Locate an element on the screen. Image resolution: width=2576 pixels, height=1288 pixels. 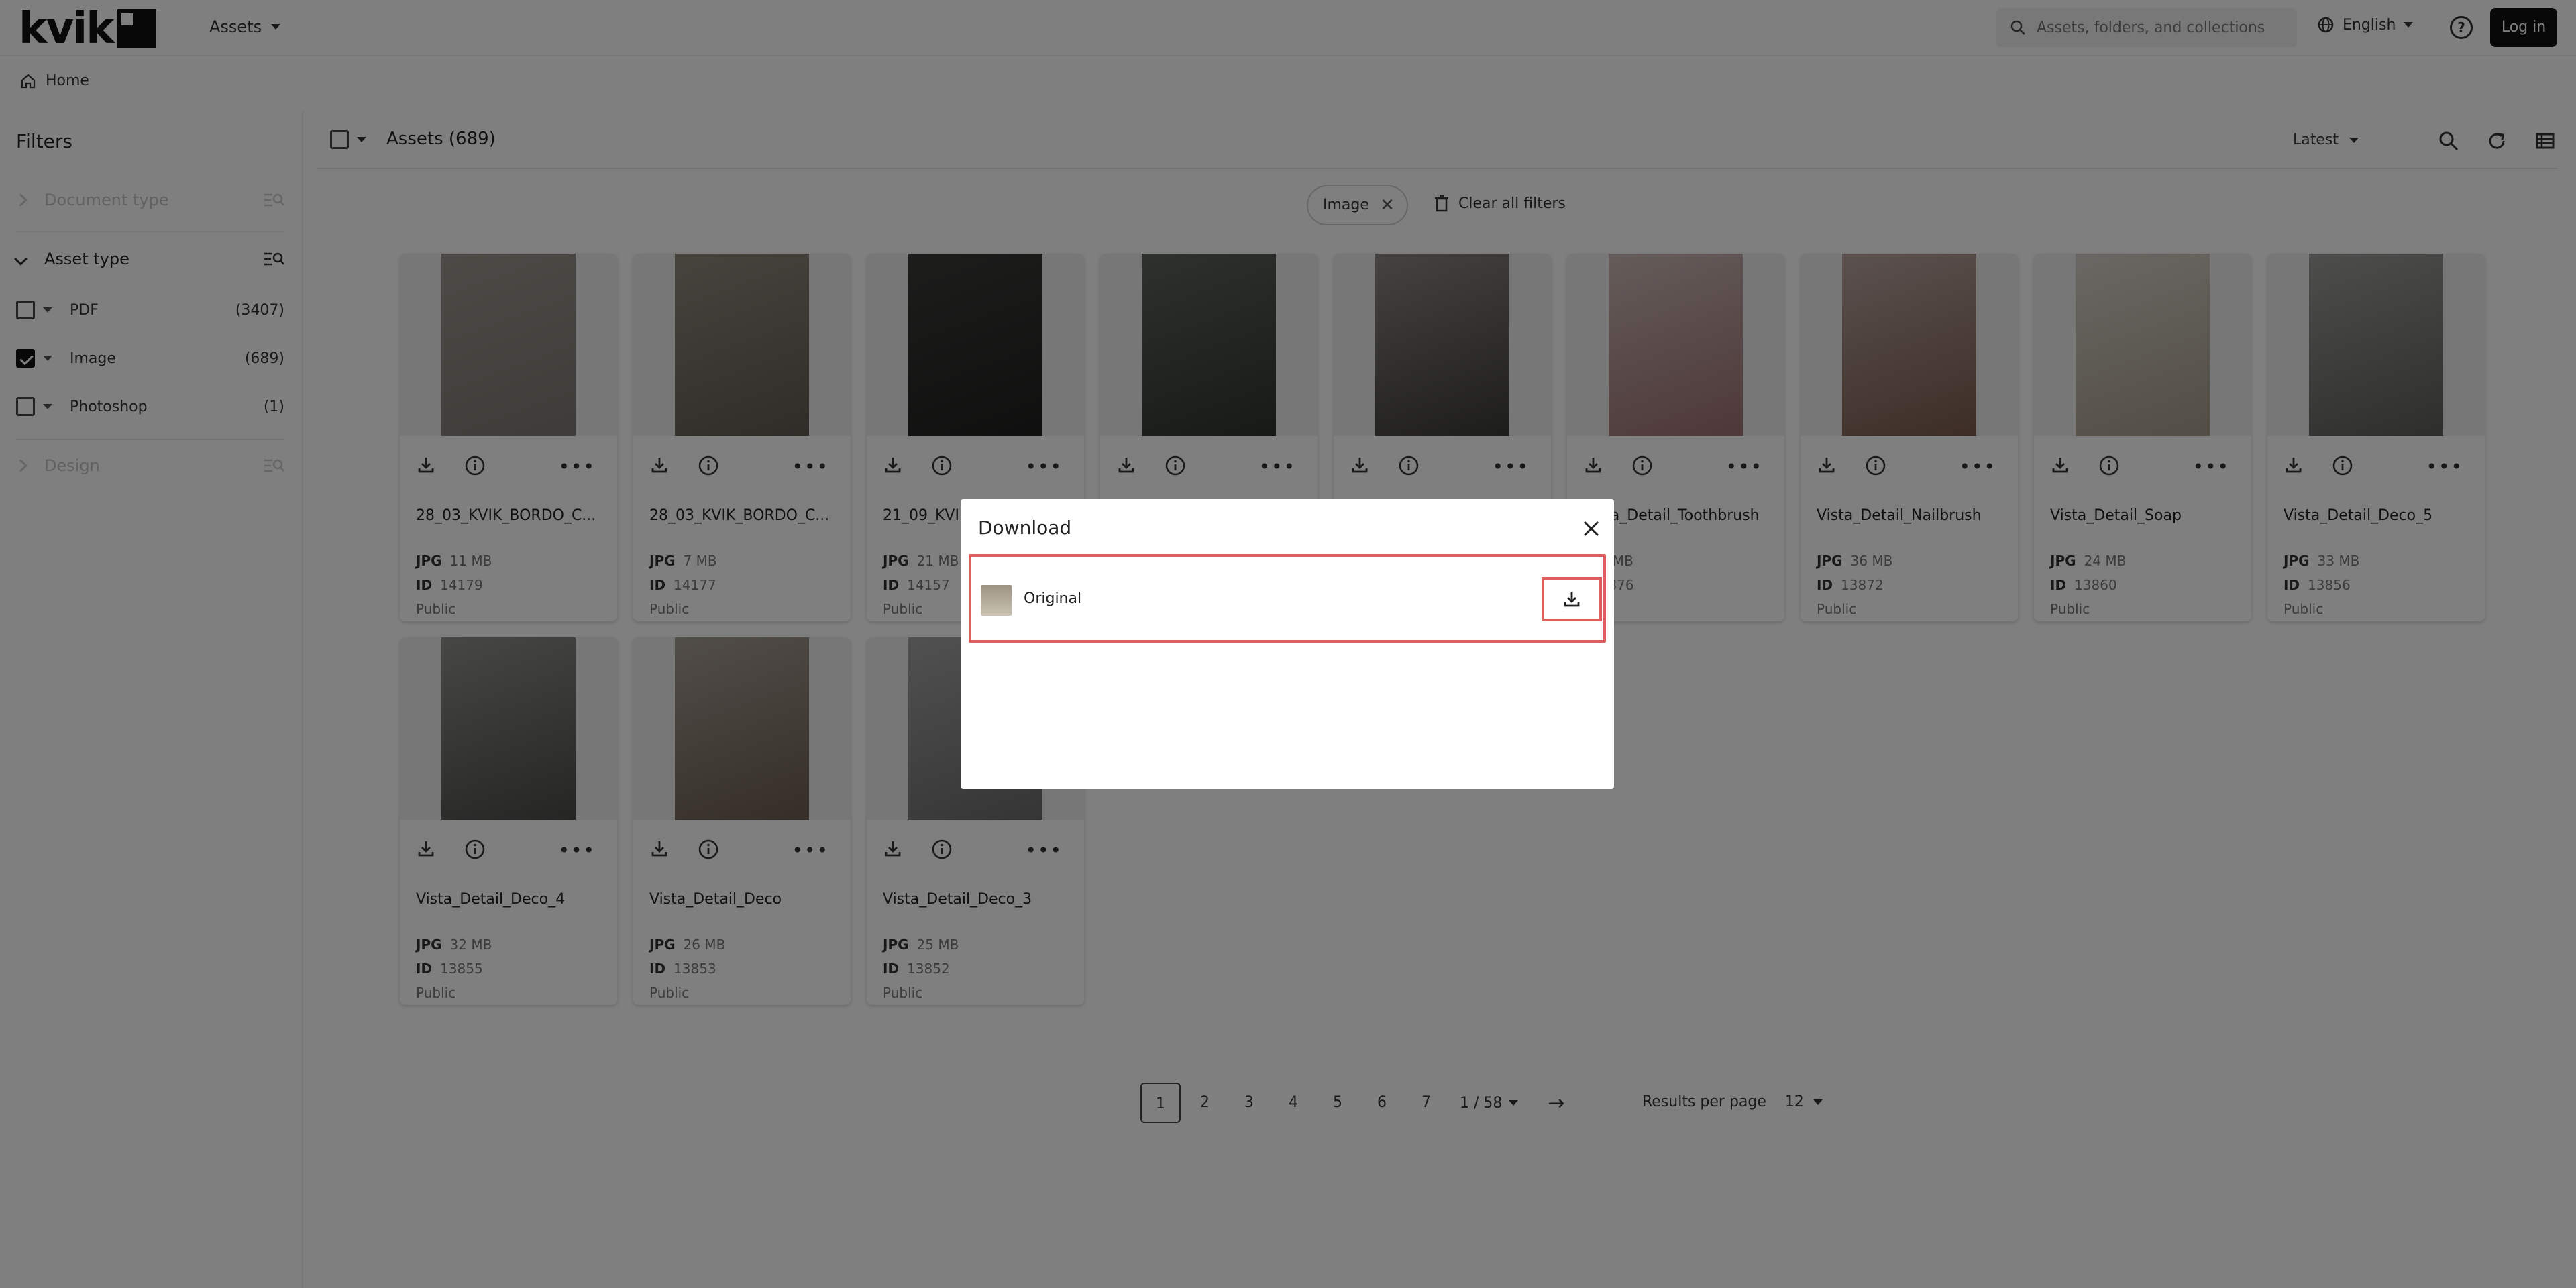
download-icon is located at coordinates (1572, 599).